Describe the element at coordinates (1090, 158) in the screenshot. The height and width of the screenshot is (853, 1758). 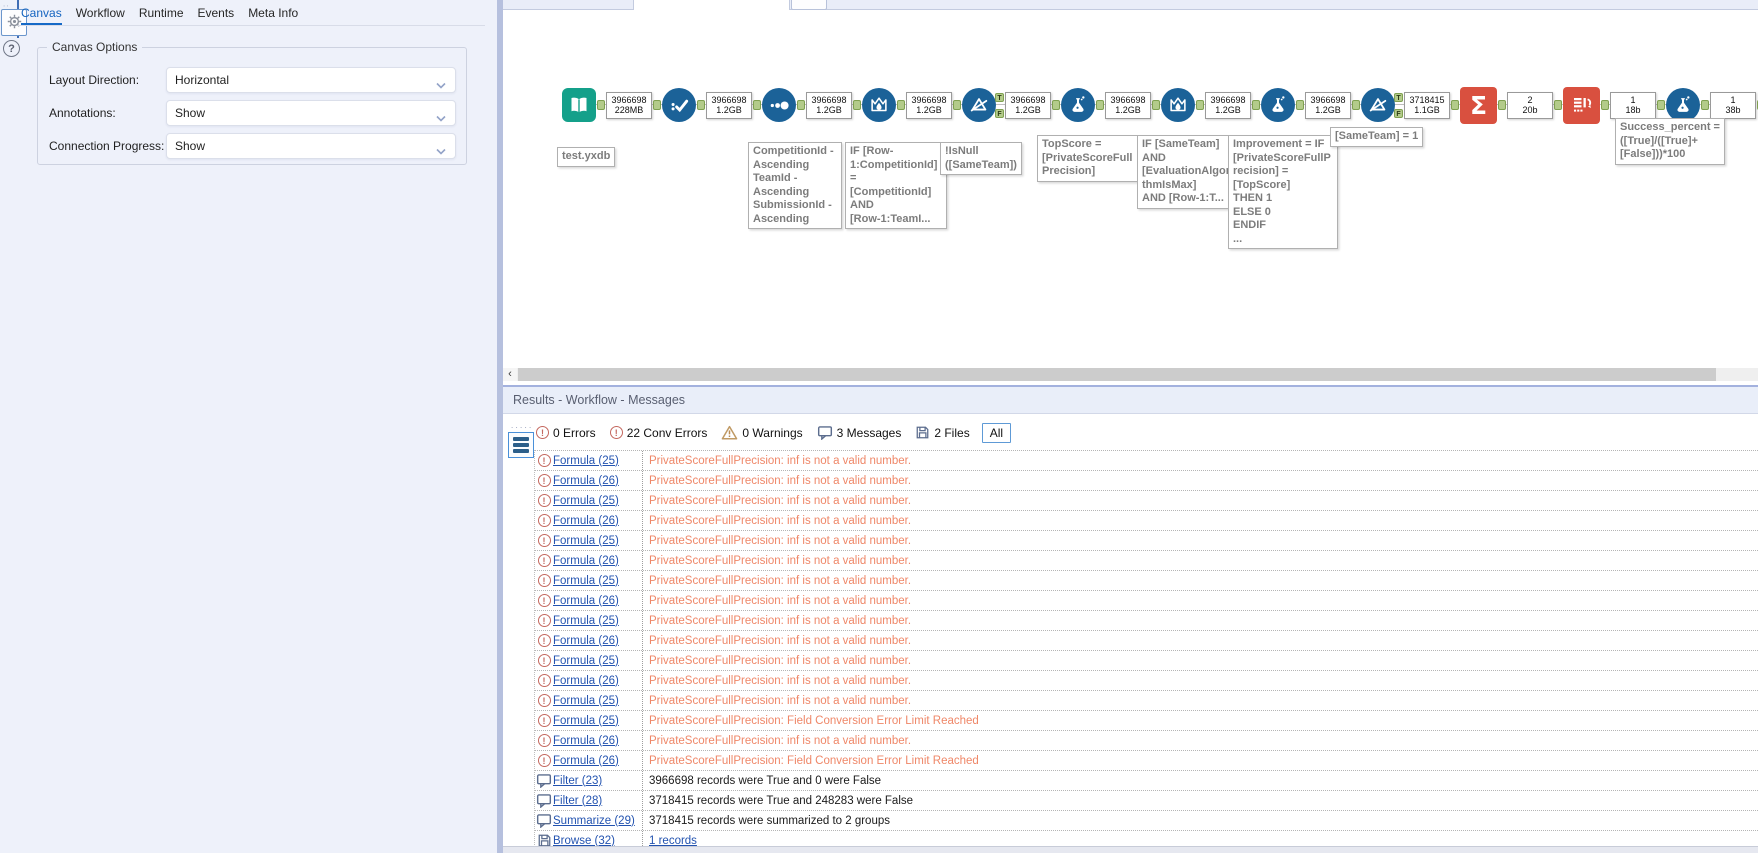
I see `tool-annotation: TopScore = [PrivateScoreFull Precision]` at that location.